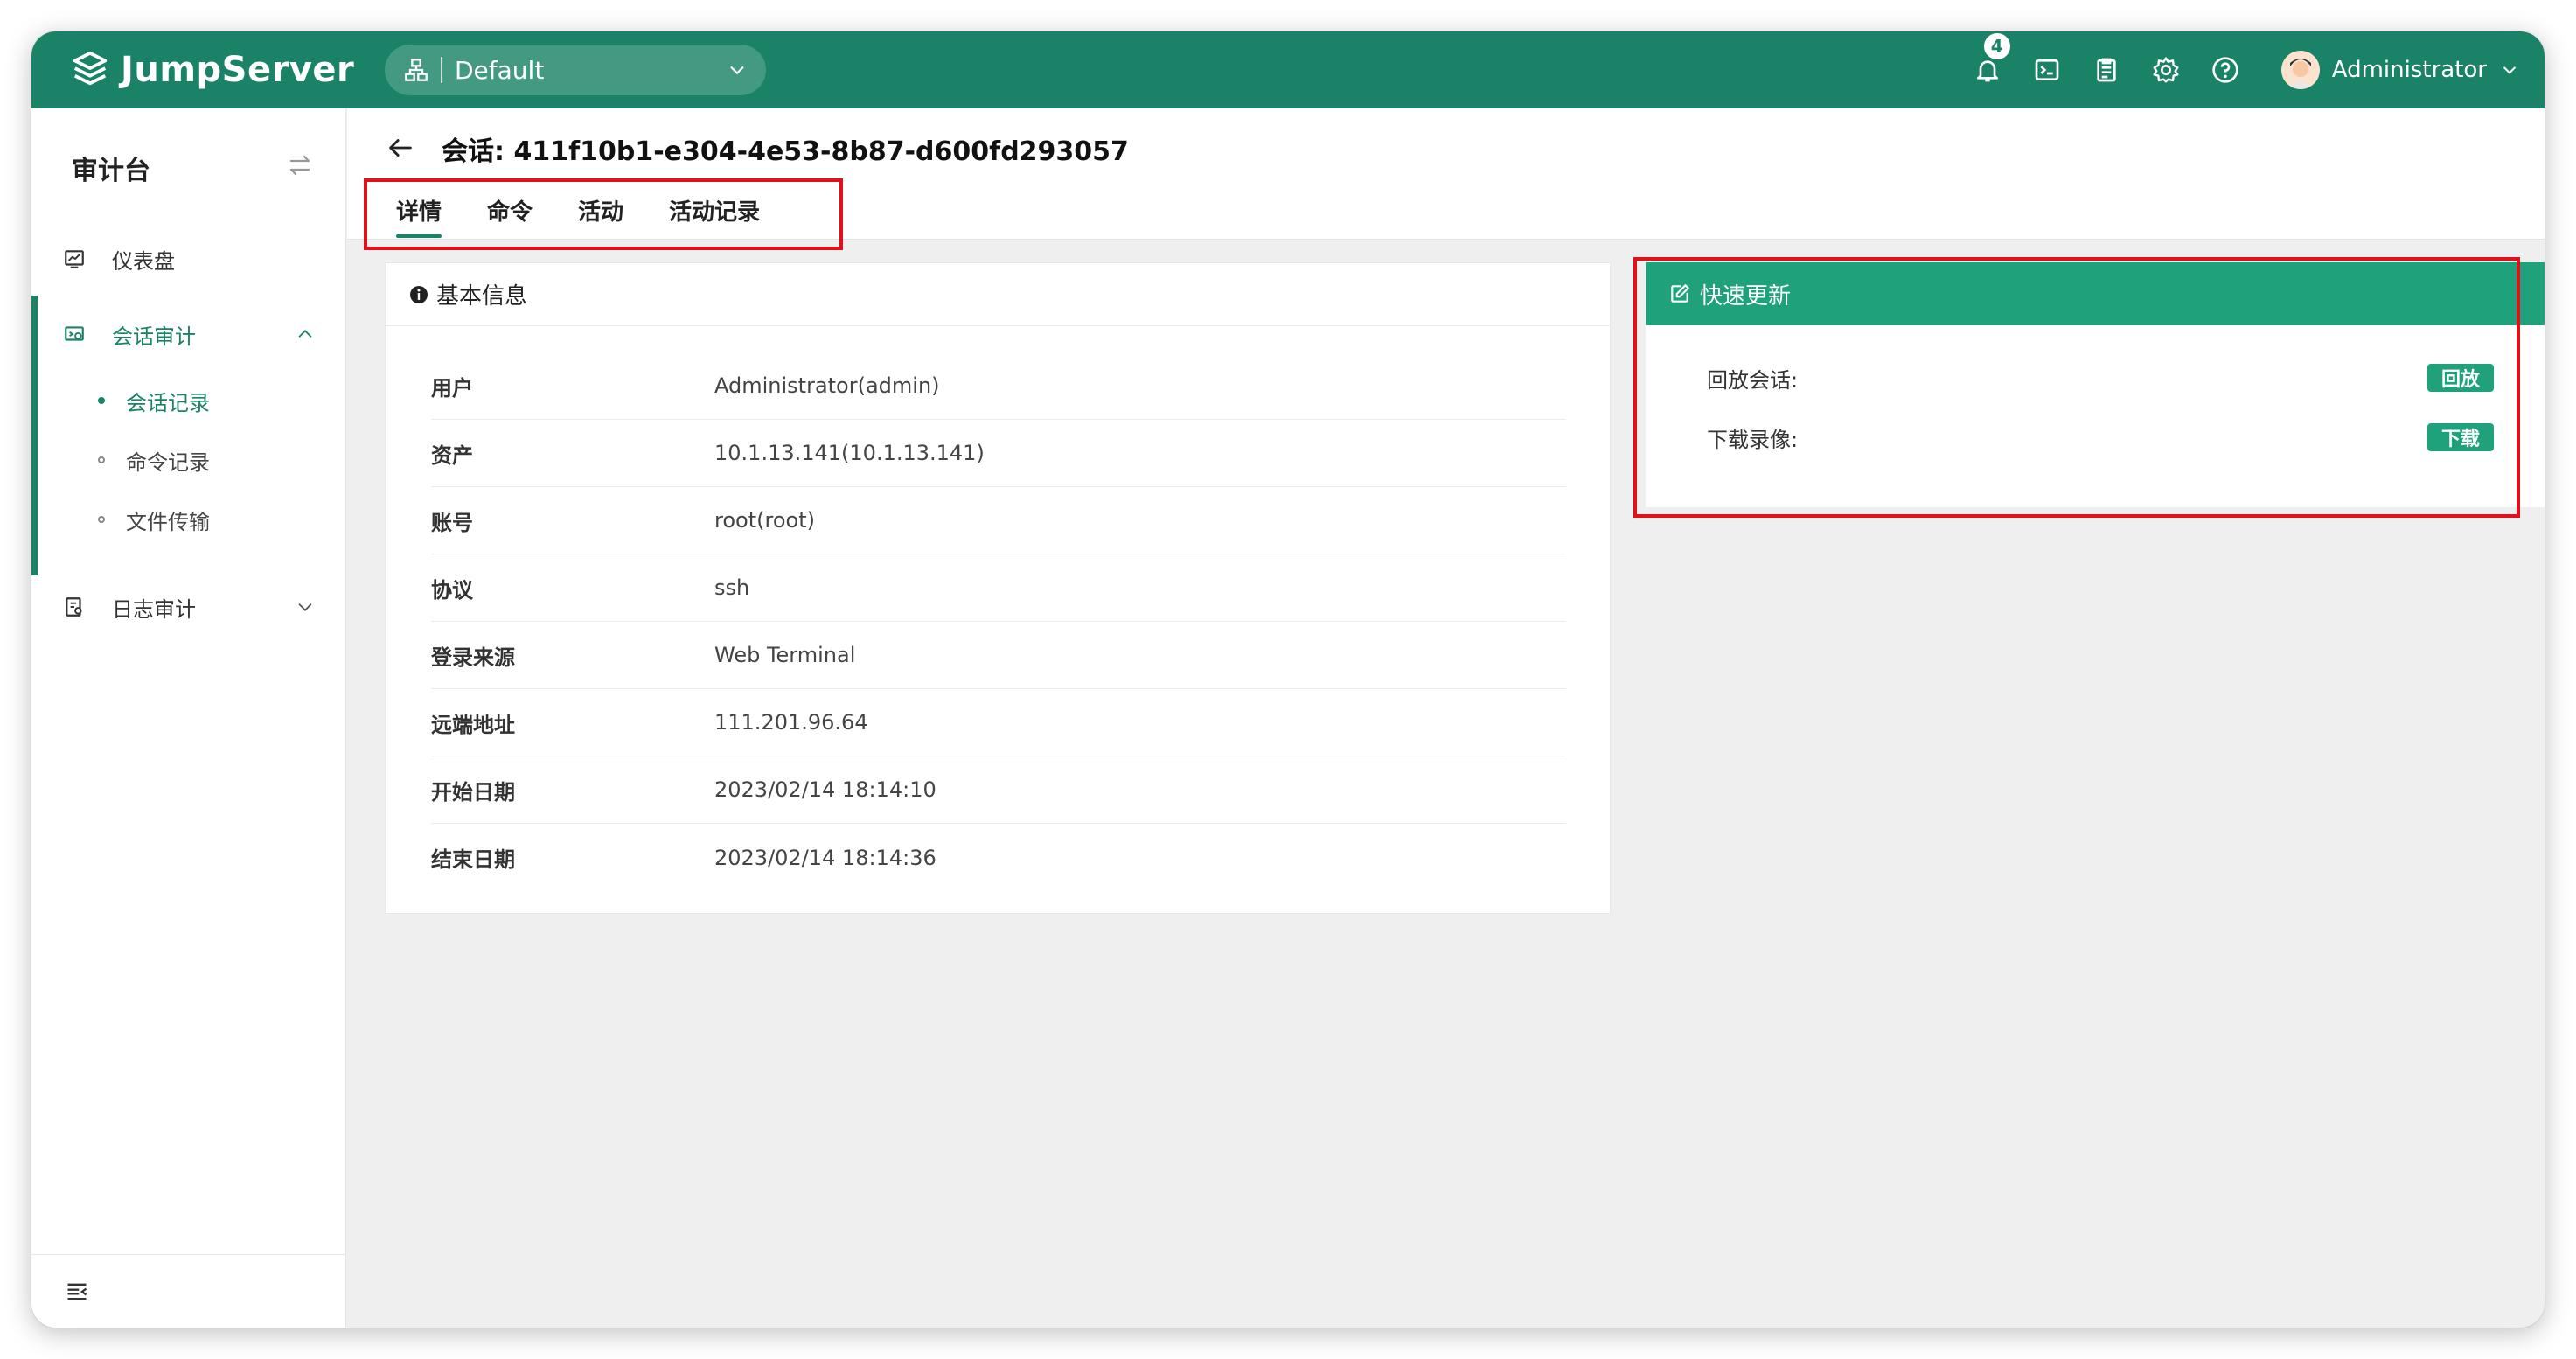 The height and width of the screenshot is (1359, 2576). I want to click on info-value: ssh, so click(732, 588).